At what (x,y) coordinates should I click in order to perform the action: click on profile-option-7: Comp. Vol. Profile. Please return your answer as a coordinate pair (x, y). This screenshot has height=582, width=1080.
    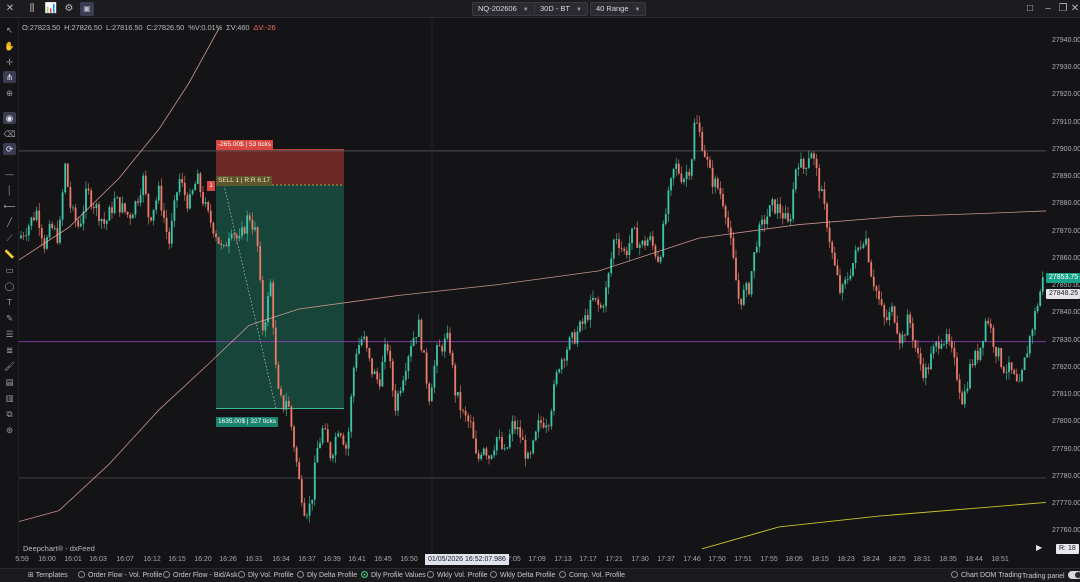
    Looking at the image, I should click on (592, 575).